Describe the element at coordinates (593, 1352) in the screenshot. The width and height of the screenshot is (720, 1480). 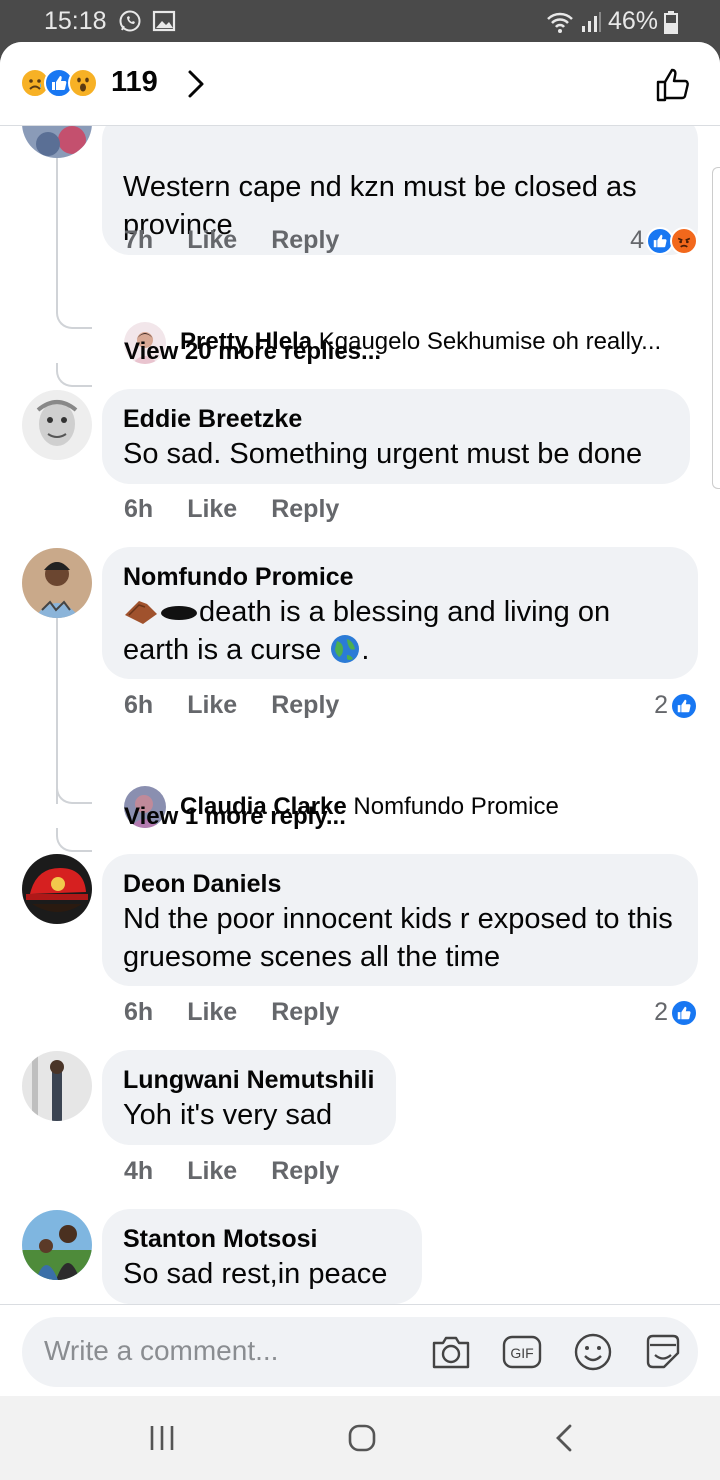
I see `emoji-icon` at that location.